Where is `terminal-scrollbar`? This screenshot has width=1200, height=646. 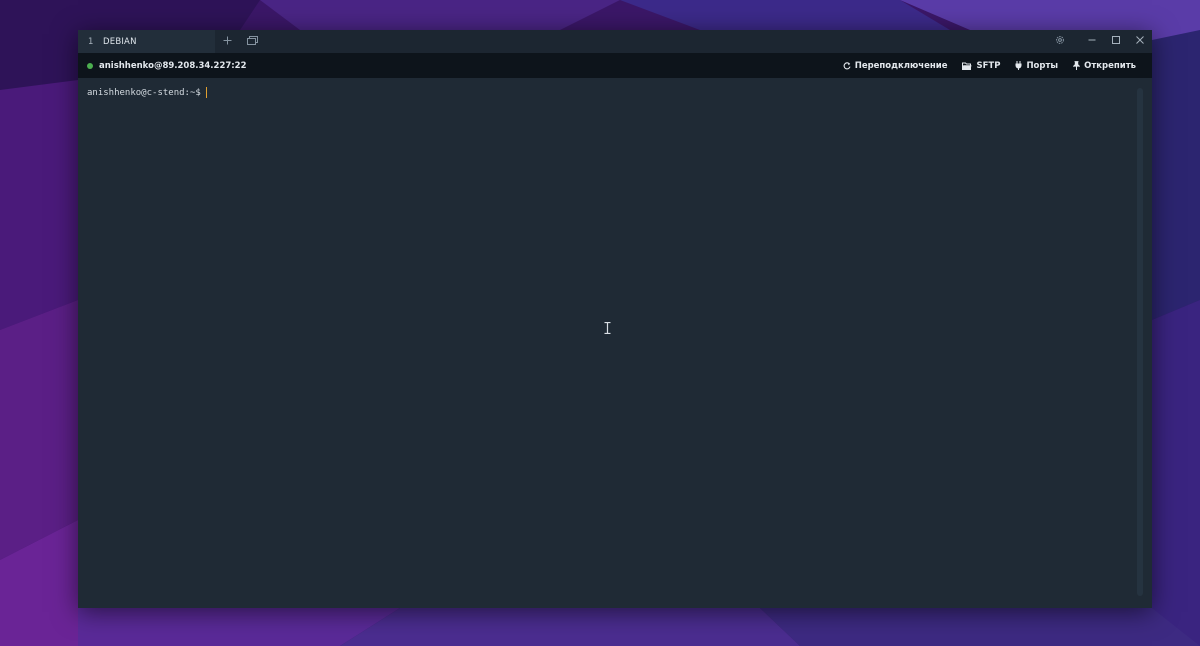
terminal-scrollbar is located at coordinates (1140, 342).